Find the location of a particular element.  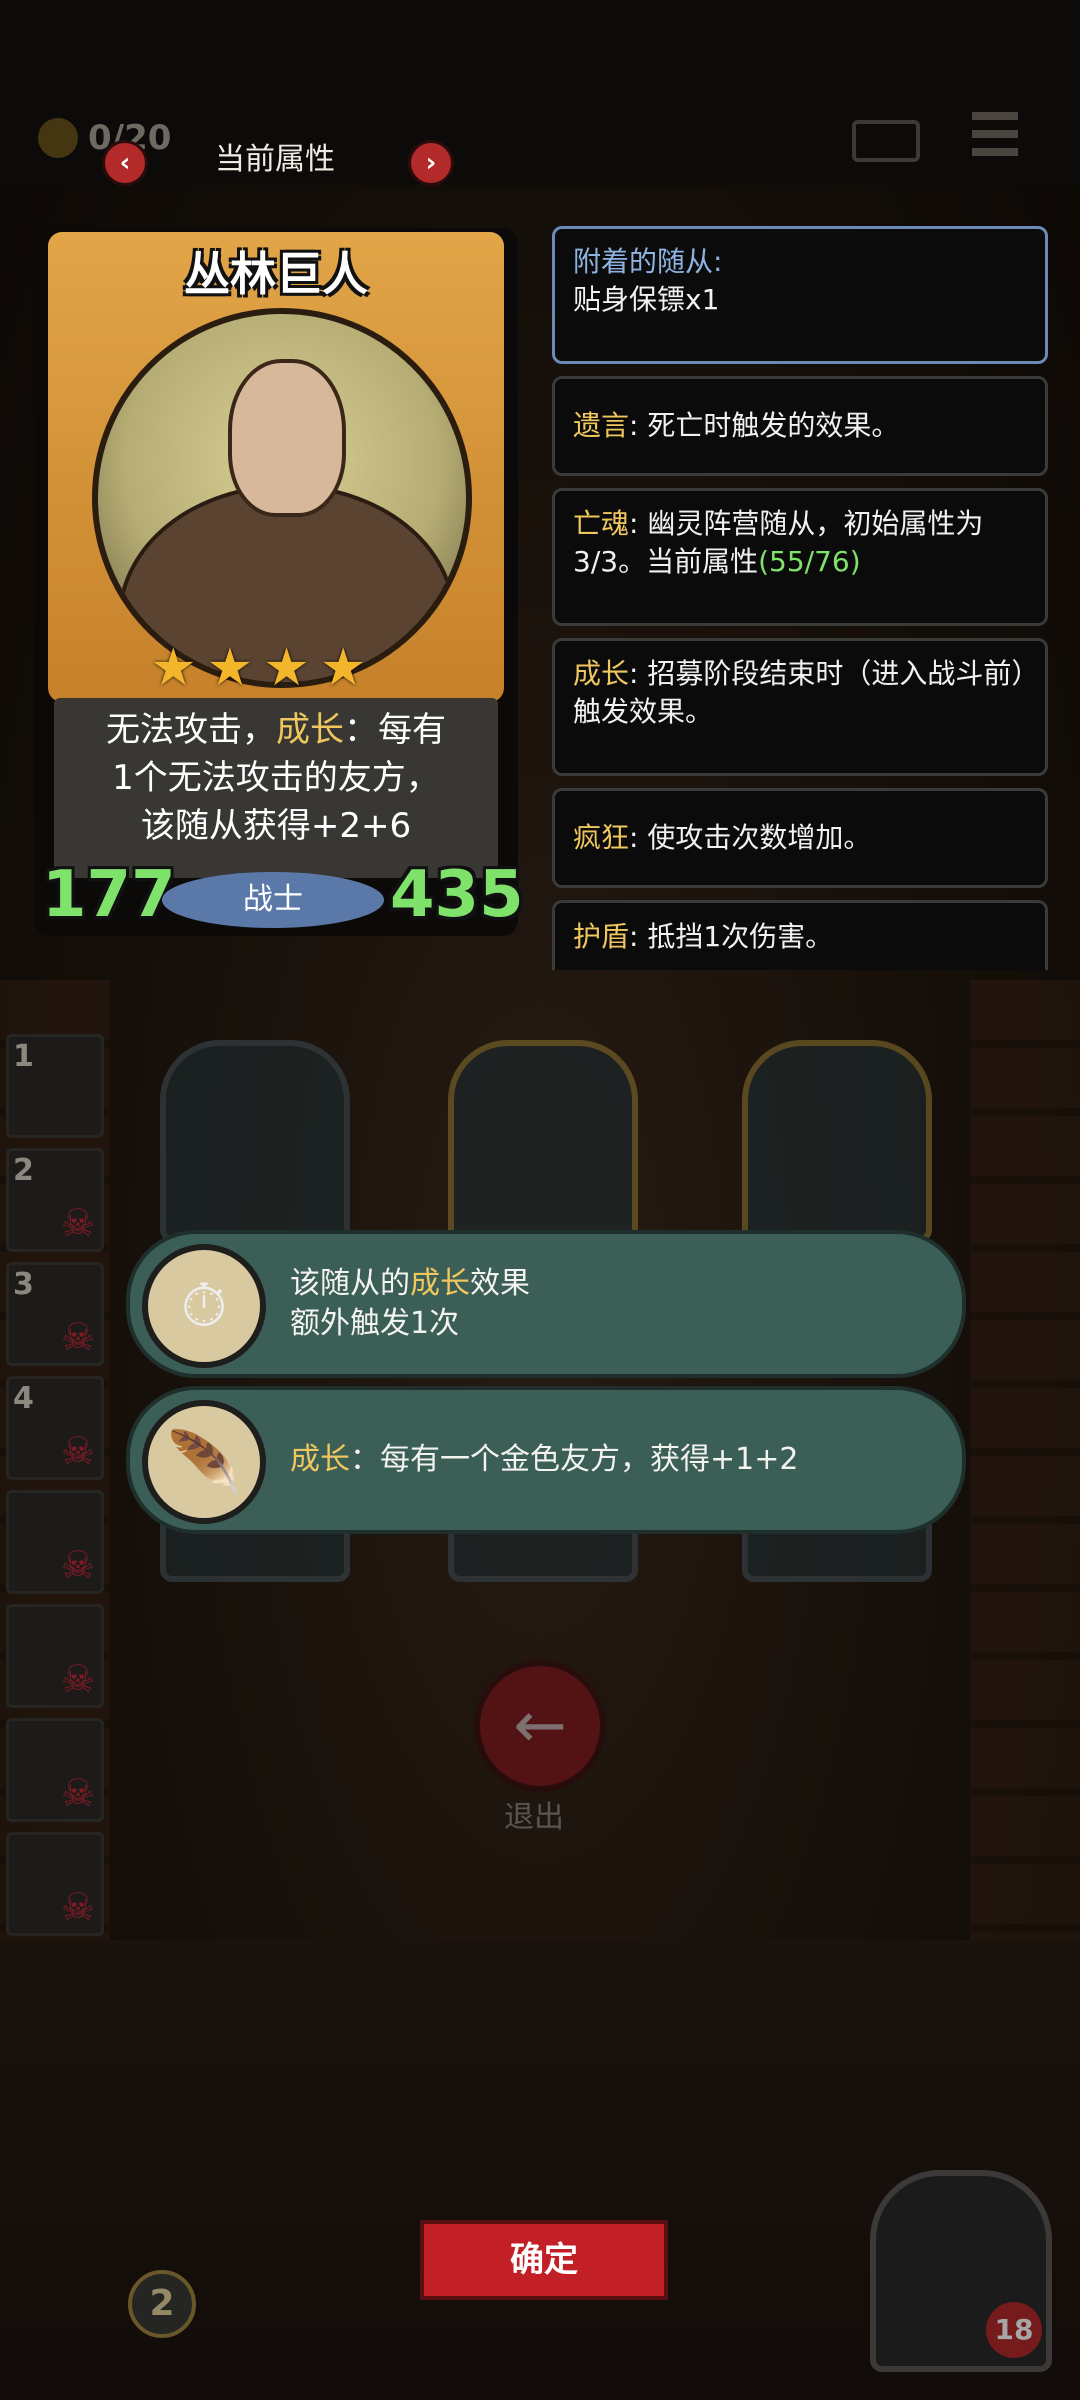

confirm-button: 确定 is located at coordinates (544, 2260).